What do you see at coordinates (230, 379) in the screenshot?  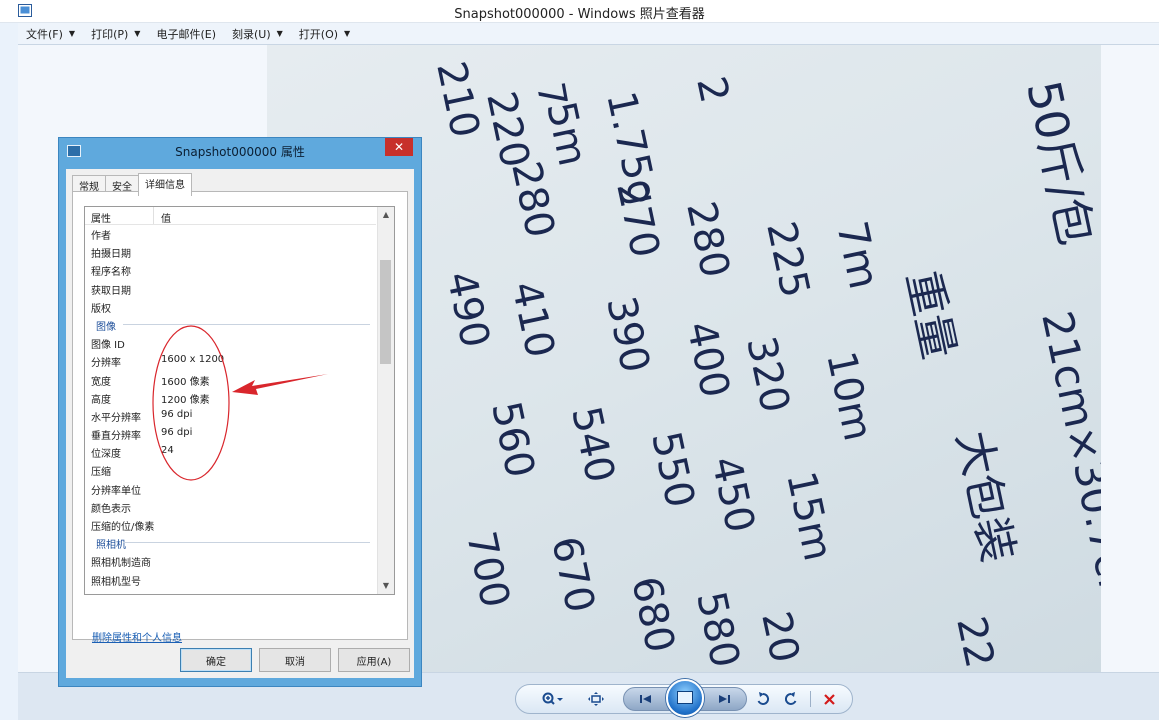 I see `table-row: 宽度 1600 像素` at bounding box center [230, 379].